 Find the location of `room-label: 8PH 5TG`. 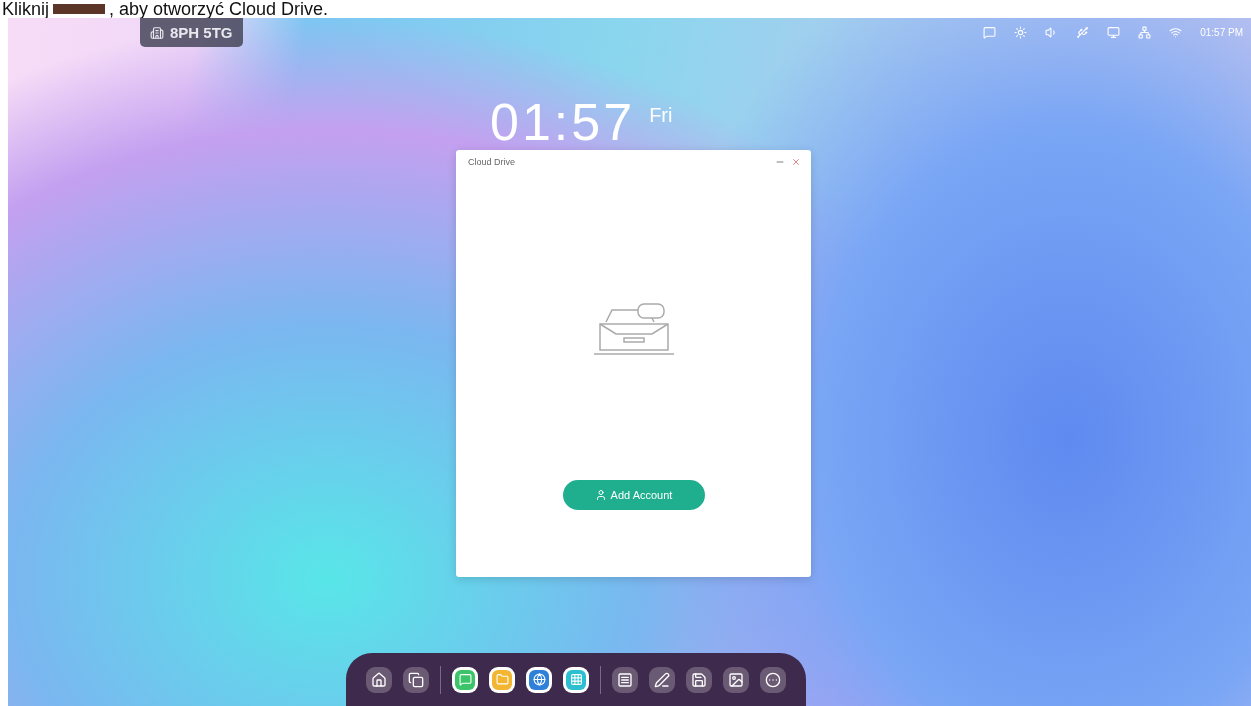

room-label: 8PH 5TG is located at coordinates (201, 32).